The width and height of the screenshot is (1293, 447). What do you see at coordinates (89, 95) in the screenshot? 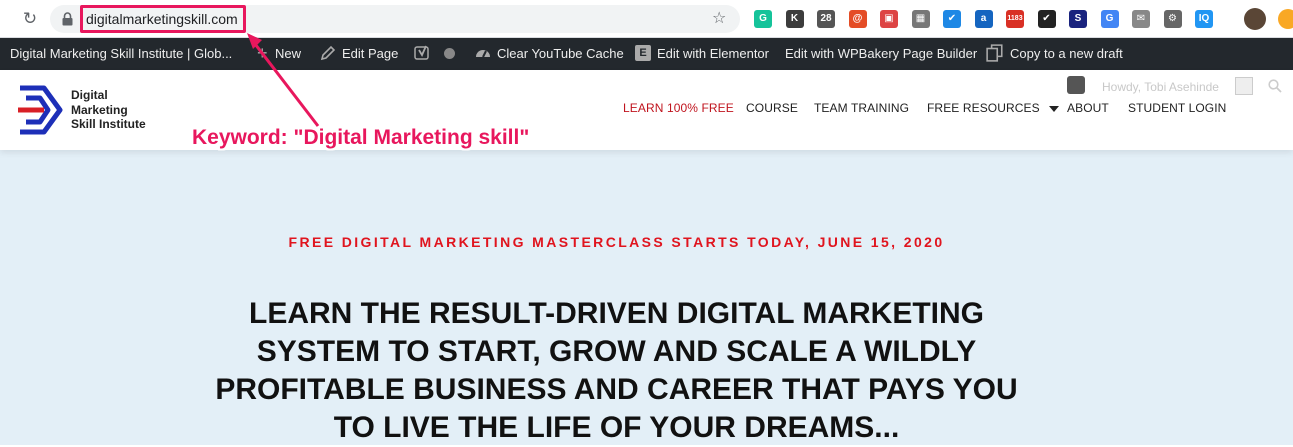
I see `logo-line-1: Digital` at bounding box center [89, 95].